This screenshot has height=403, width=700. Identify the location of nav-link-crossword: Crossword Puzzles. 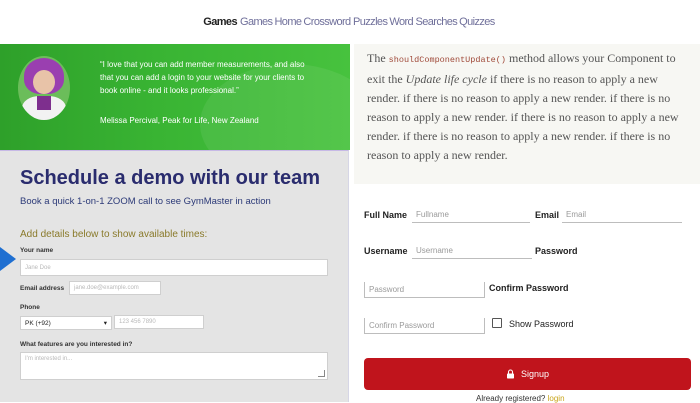
(345, 22).